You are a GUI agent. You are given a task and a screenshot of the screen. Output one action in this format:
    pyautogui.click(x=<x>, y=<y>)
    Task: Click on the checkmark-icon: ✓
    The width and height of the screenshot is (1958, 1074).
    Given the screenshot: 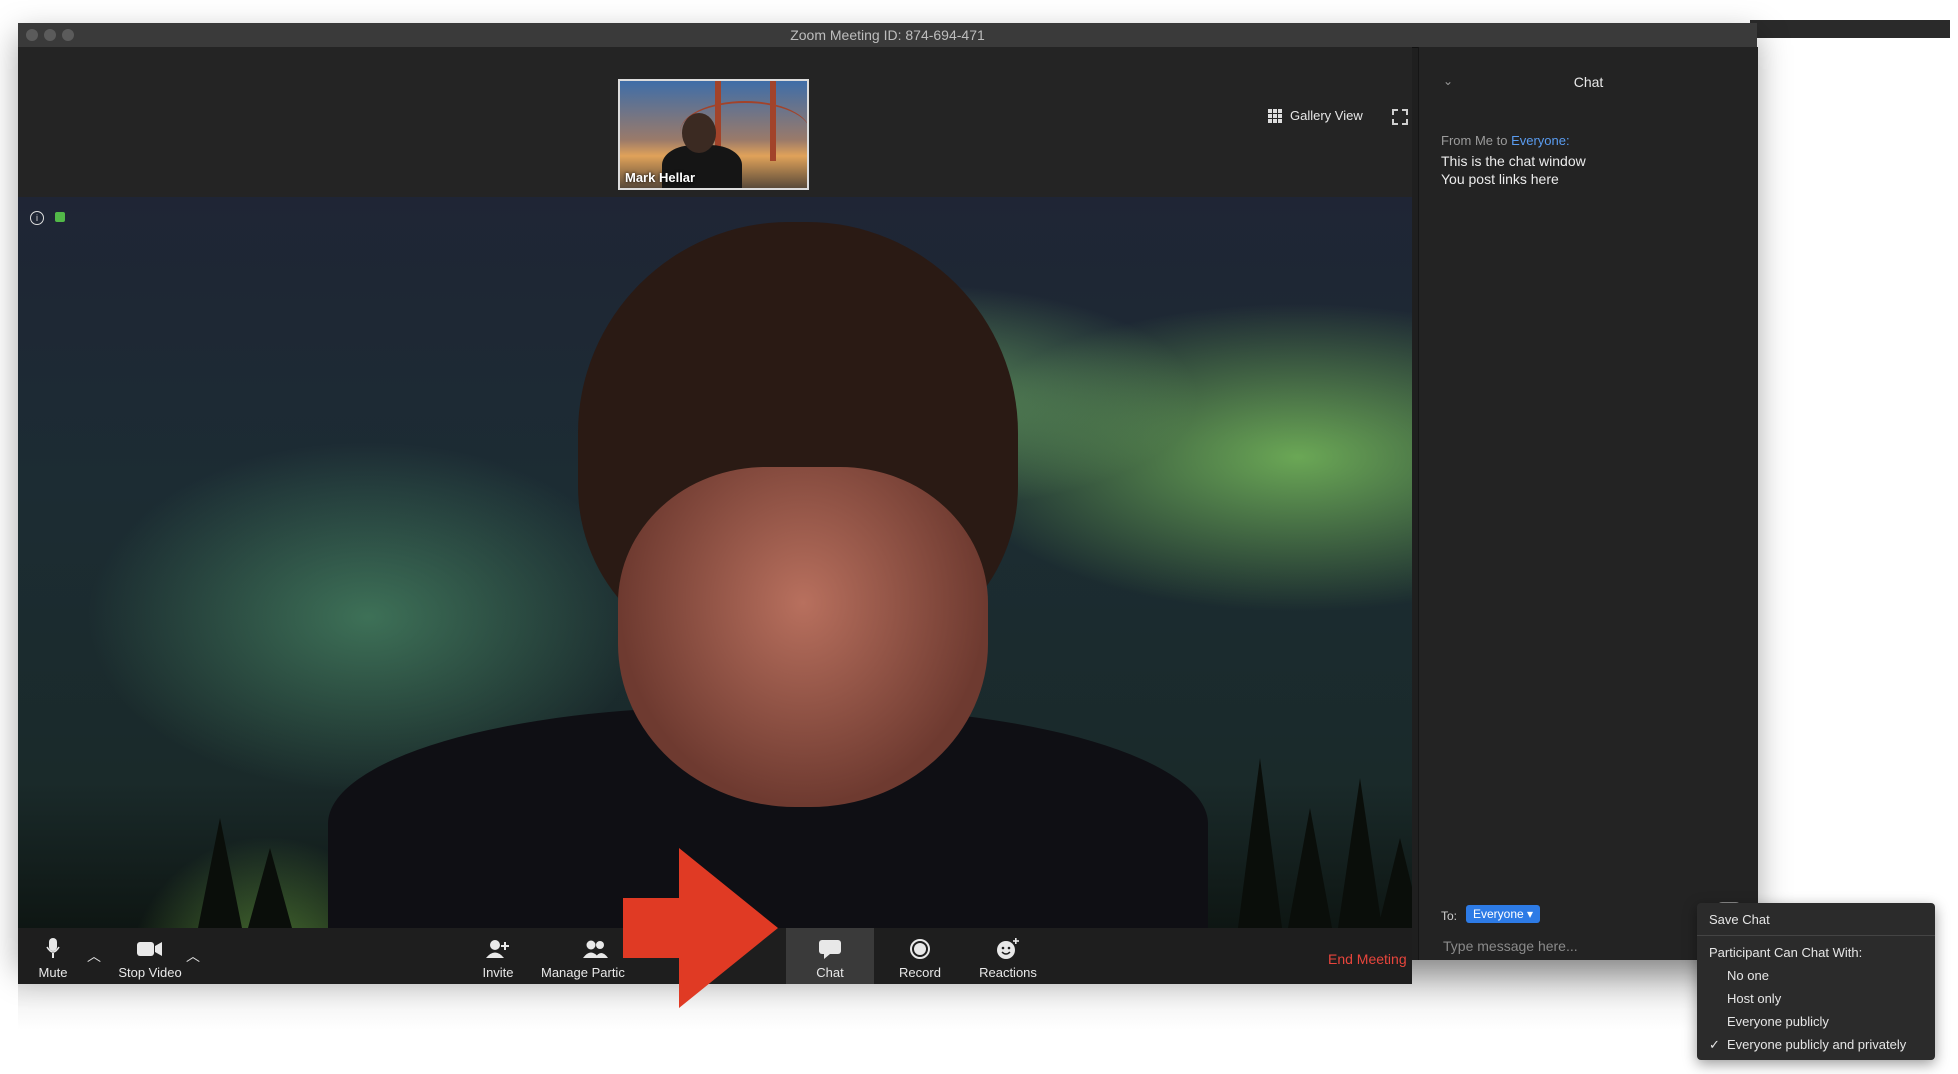 What is the action you would take?
    pyautogui.click(x=1714, y=1044)
    